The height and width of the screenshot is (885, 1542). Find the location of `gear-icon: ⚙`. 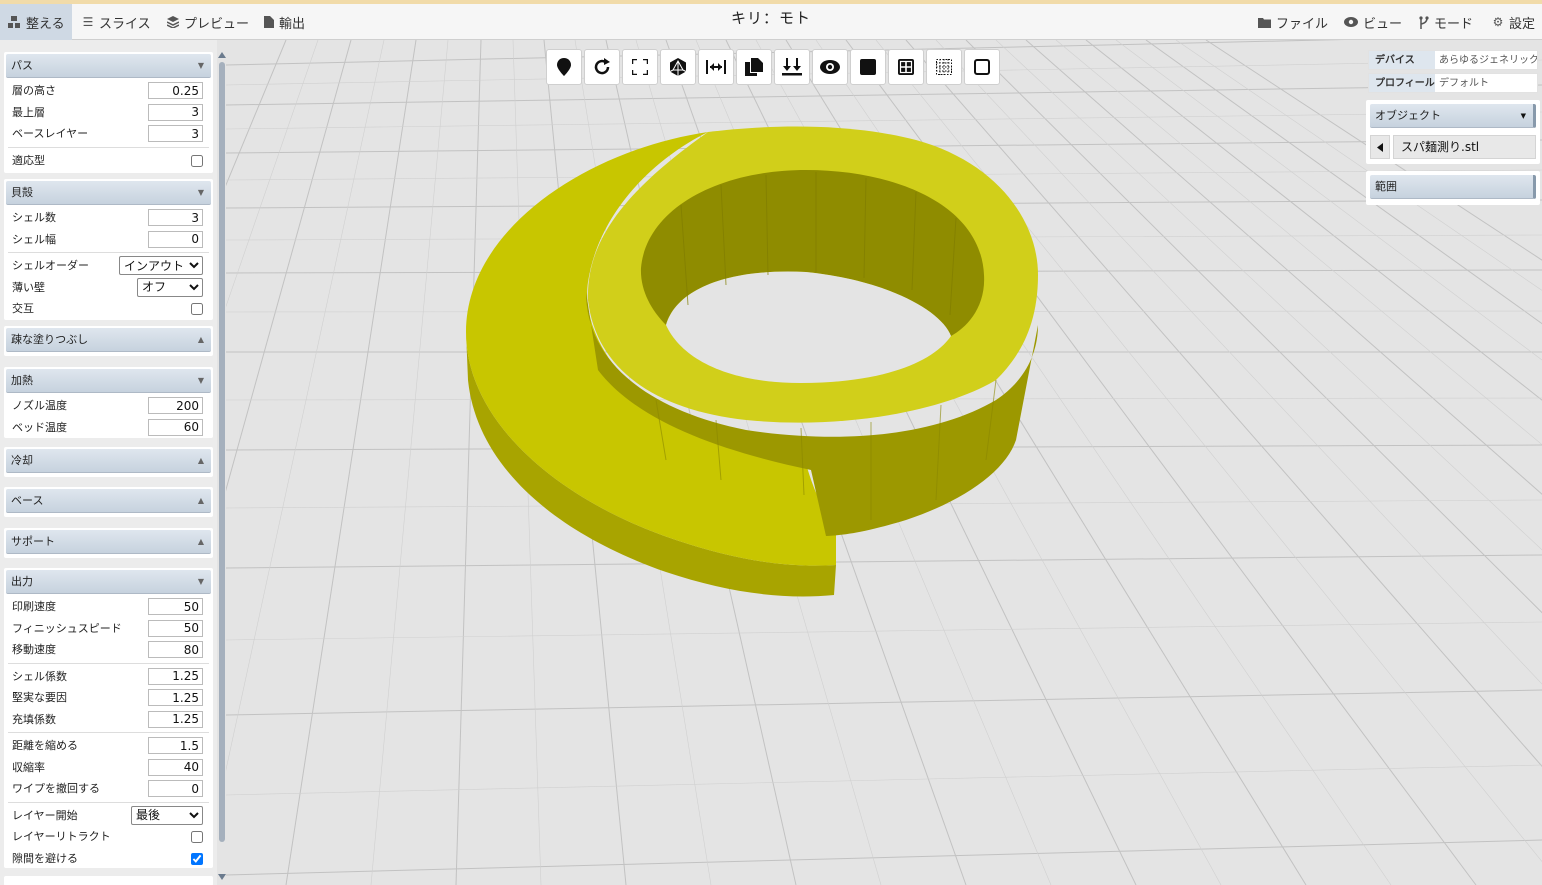

gear-icon: ⚙ is located at coordinates (1498, 22).